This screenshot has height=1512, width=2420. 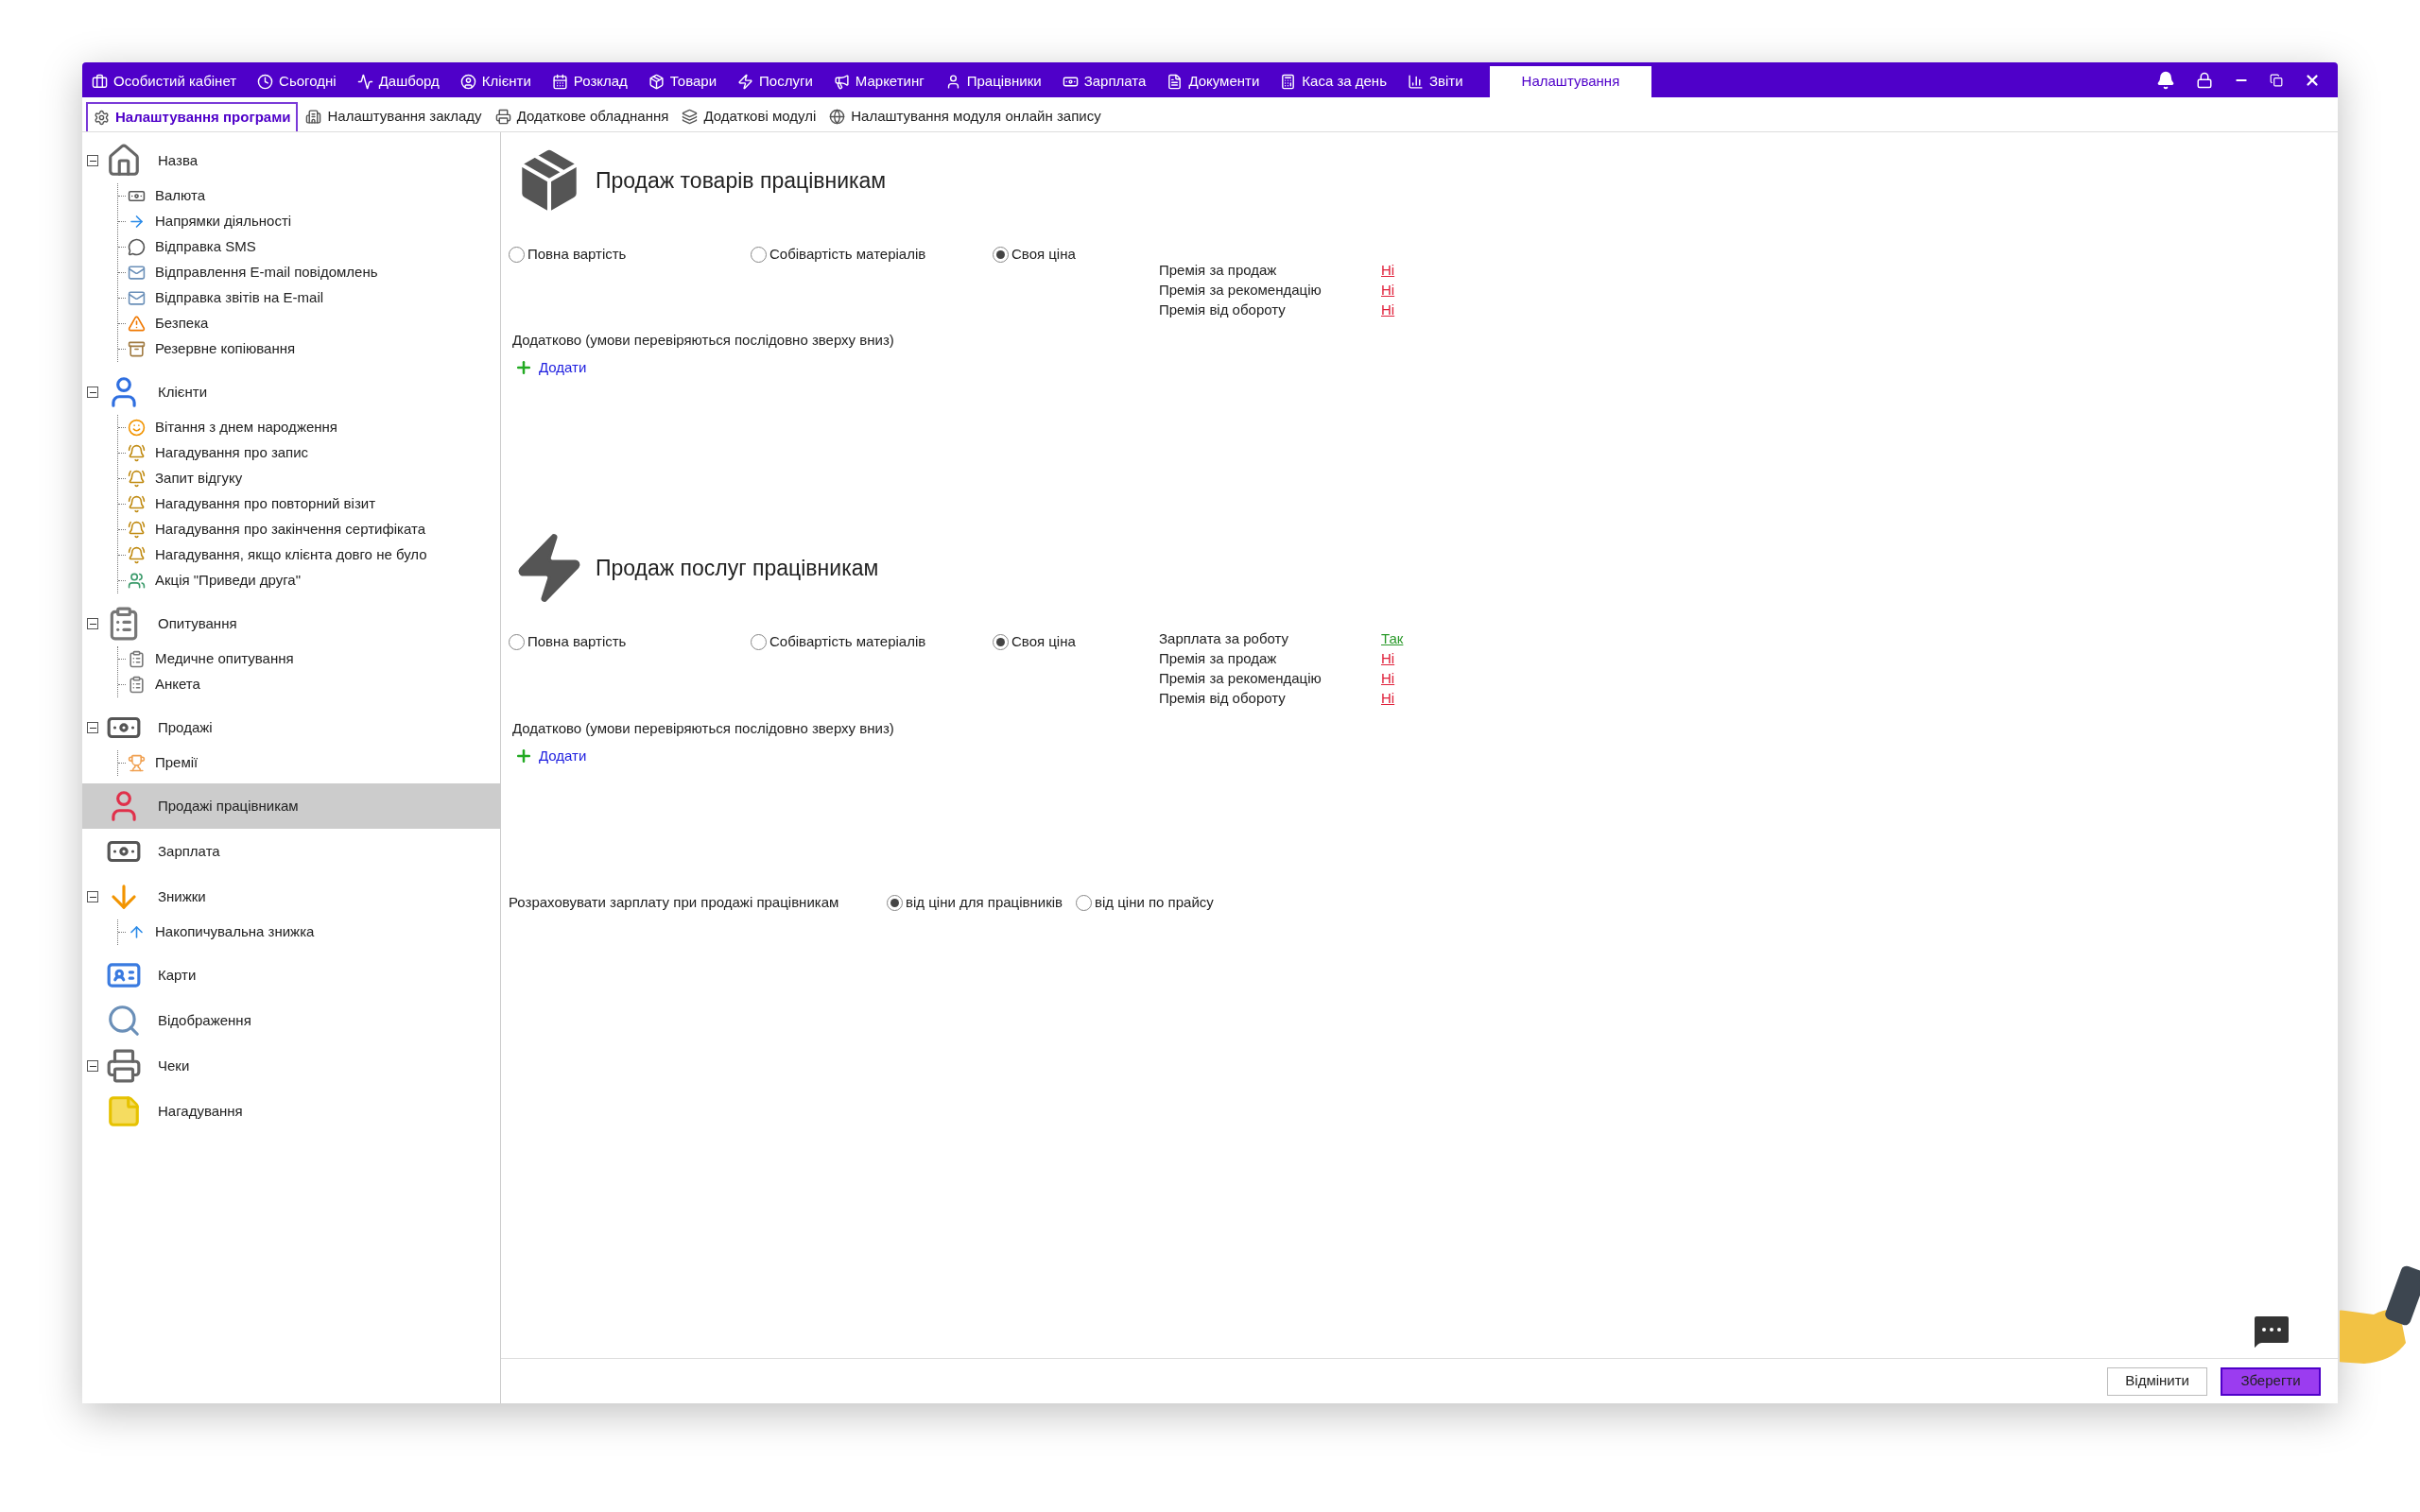 I want to click on nav-tab: Клієнти, so click(x=495, y=81).